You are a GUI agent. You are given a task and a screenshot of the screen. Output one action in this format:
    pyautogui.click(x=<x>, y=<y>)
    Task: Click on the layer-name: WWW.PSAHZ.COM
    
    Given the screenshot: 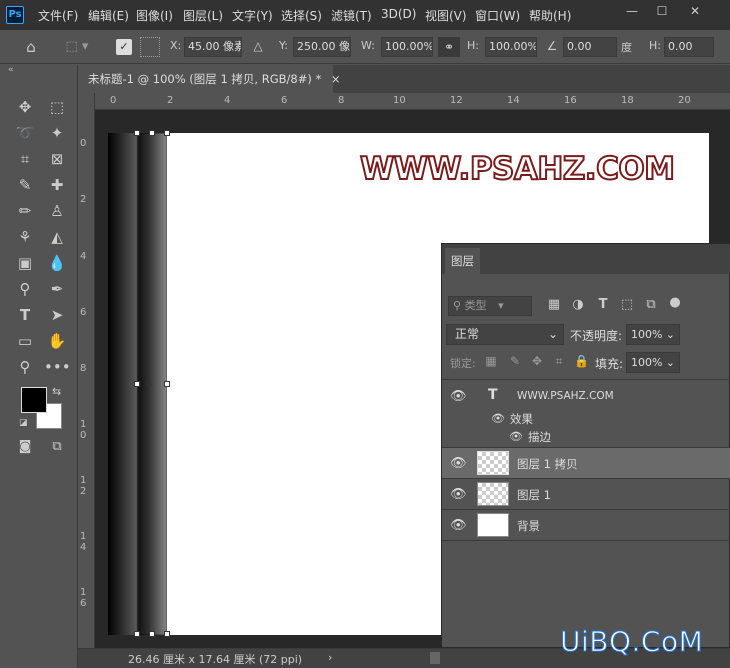 What is the action you would take?
    pyautogui.click(x=565, y=396)
    